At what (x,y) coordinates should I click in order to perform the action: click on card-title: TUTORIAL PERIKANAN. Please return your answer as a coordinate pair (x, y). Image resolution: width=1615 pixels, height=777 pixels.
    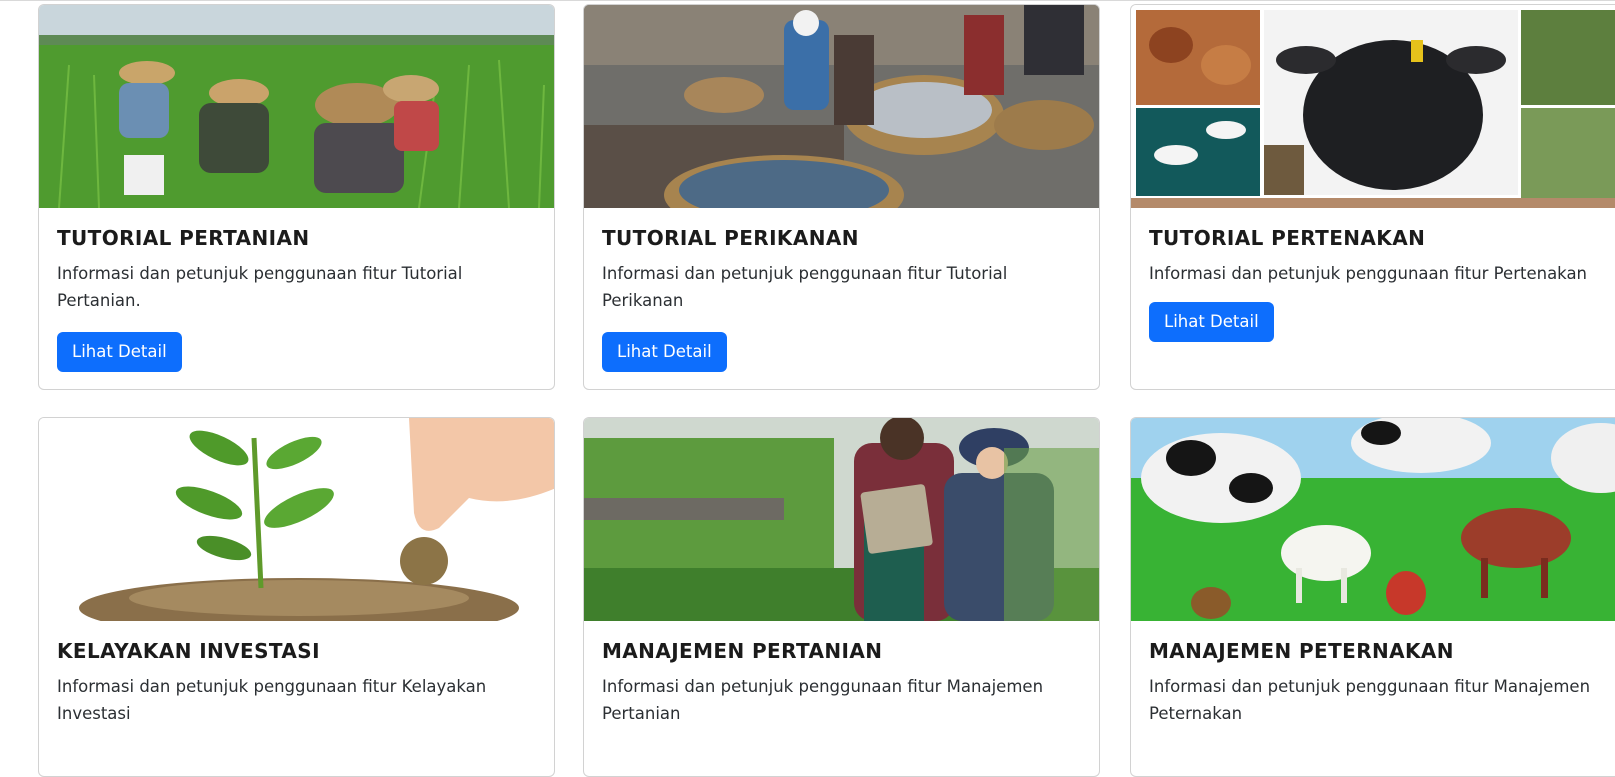
    Looking at the image, I should click on (730, 238).